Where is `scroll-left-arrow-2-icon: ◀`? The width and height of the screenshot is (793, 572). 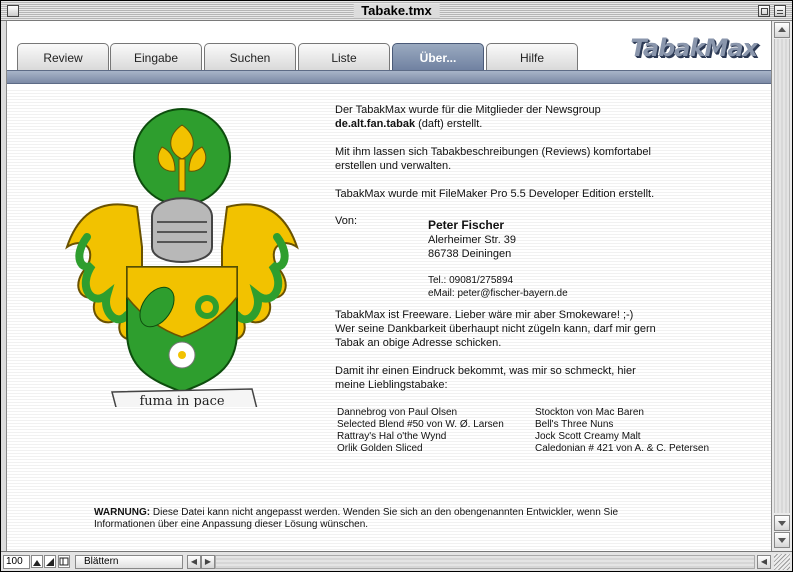 scroll-left-arrow-2-icon: ◀ is located at coordinates (764, 562).